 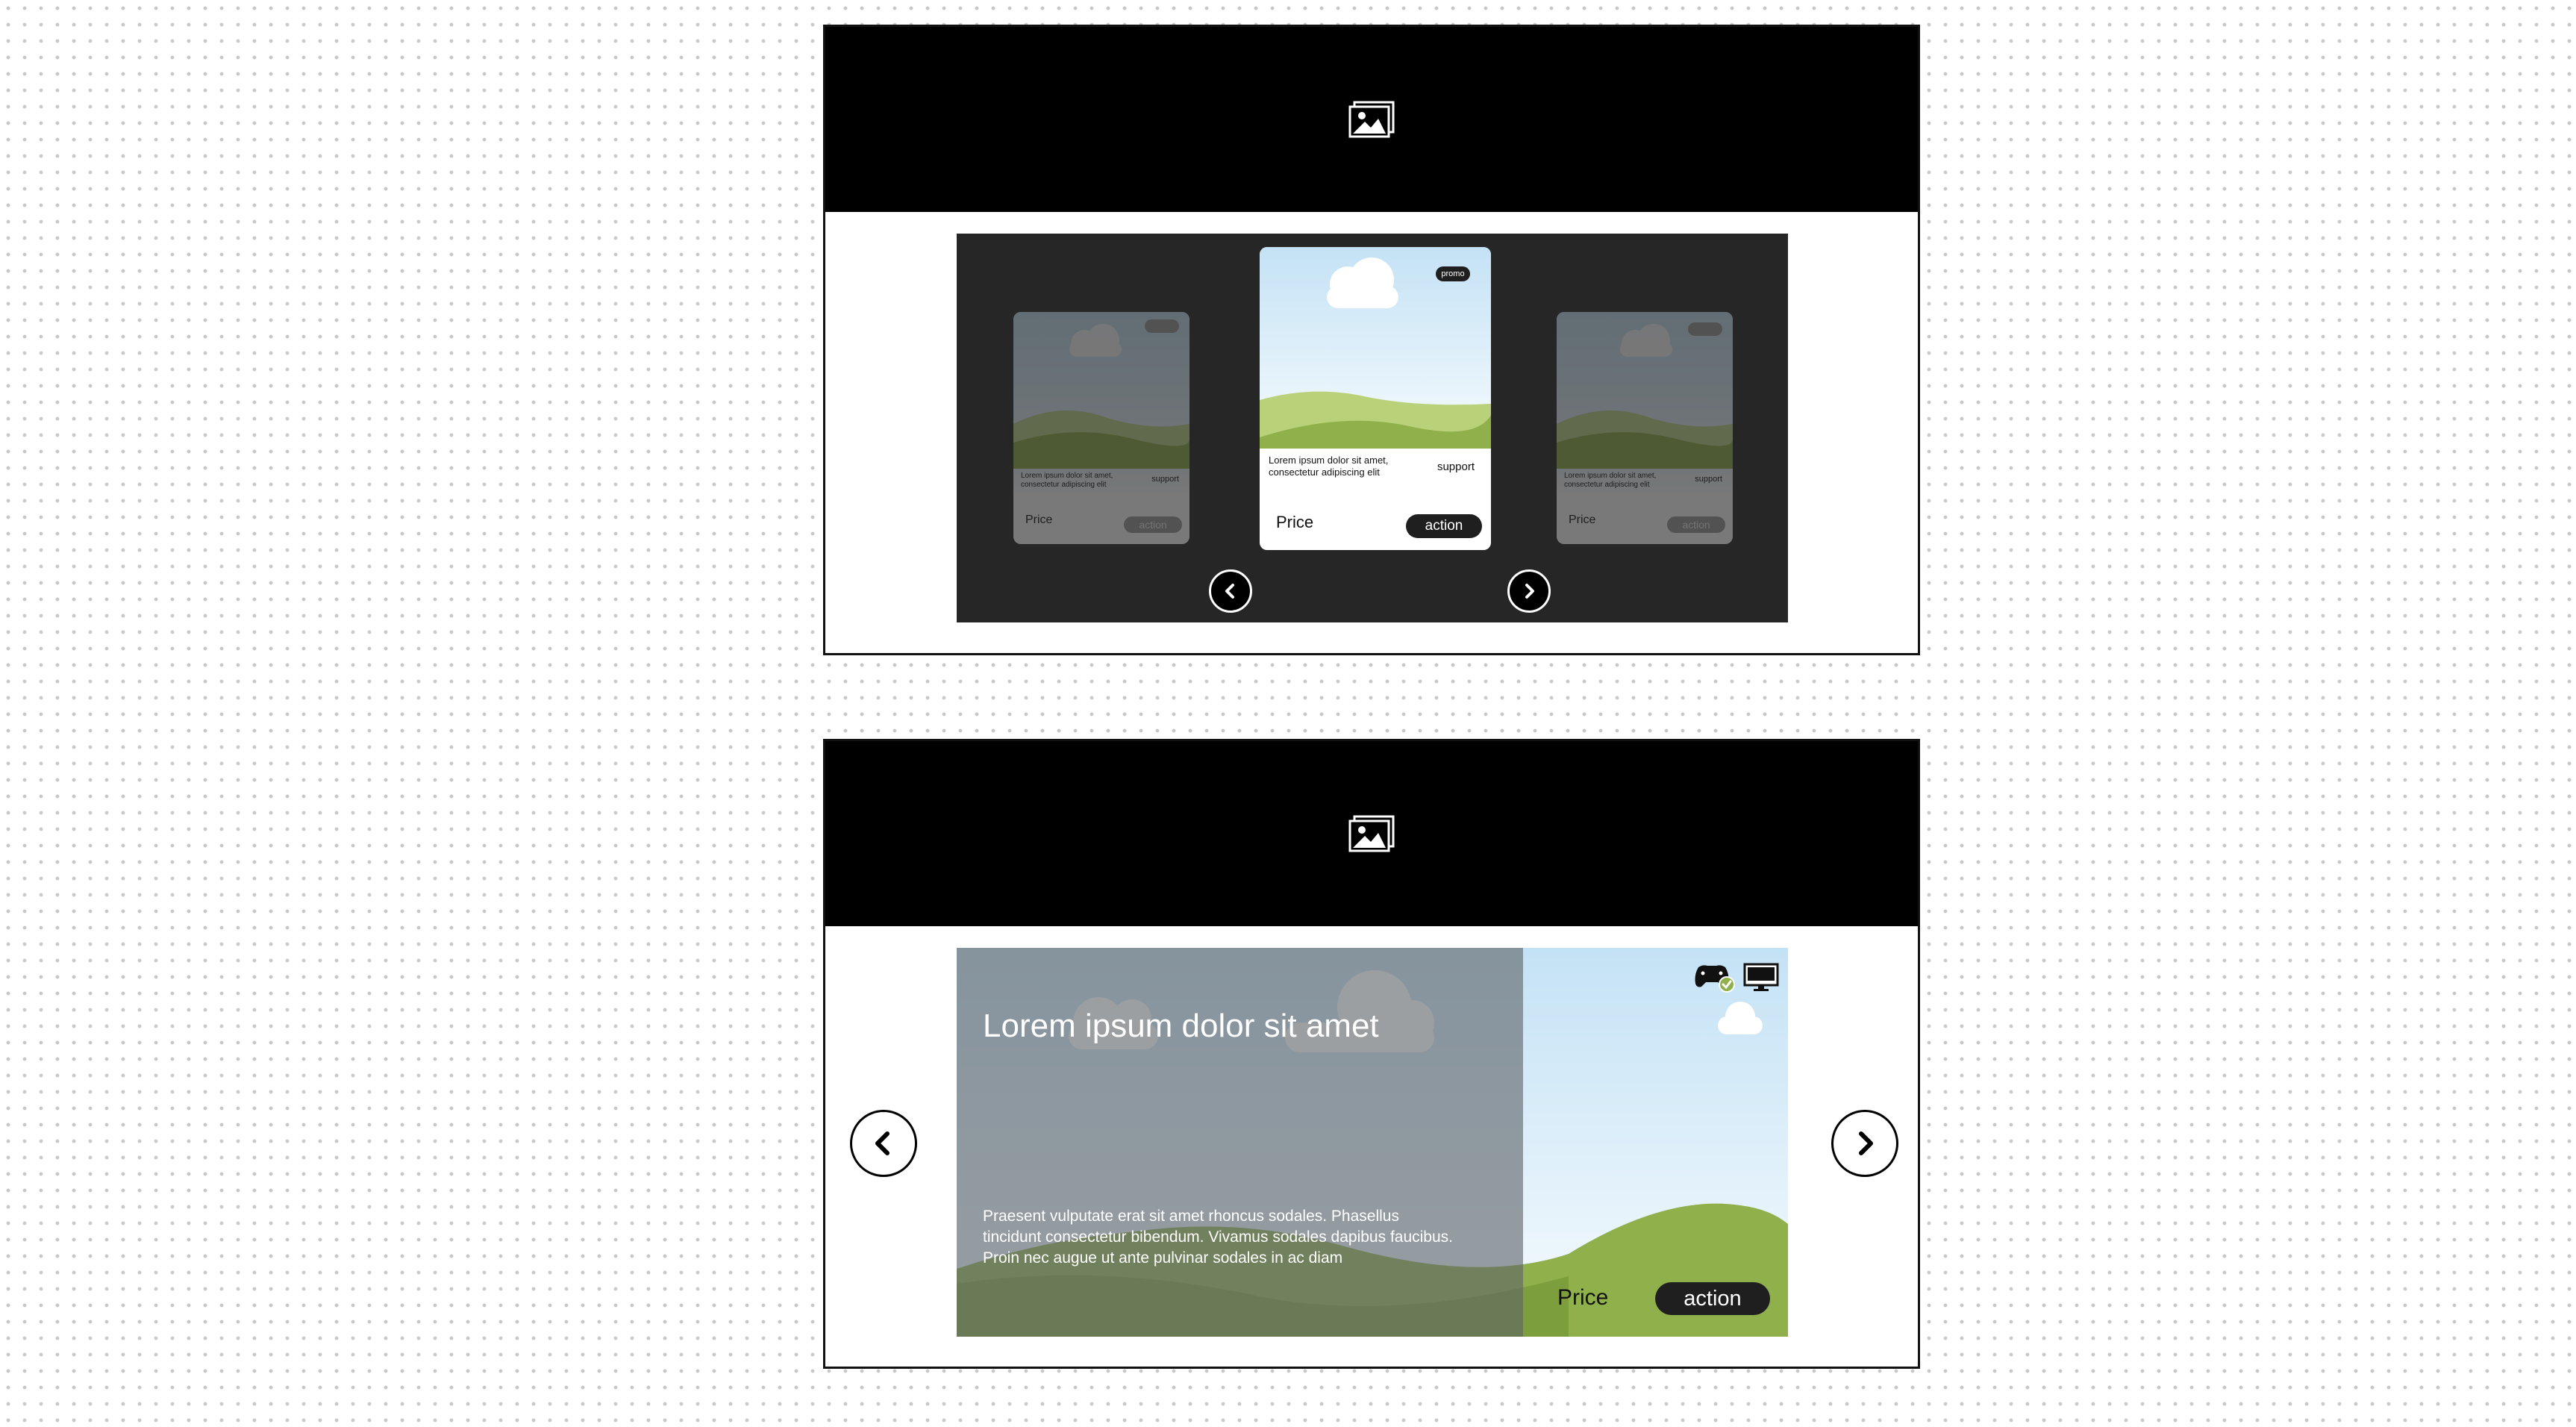 What do you see at coordinates (1761, 977) in the screenshot?
I see `desktop-monitor-icon` at bounding box center [1761, 977].